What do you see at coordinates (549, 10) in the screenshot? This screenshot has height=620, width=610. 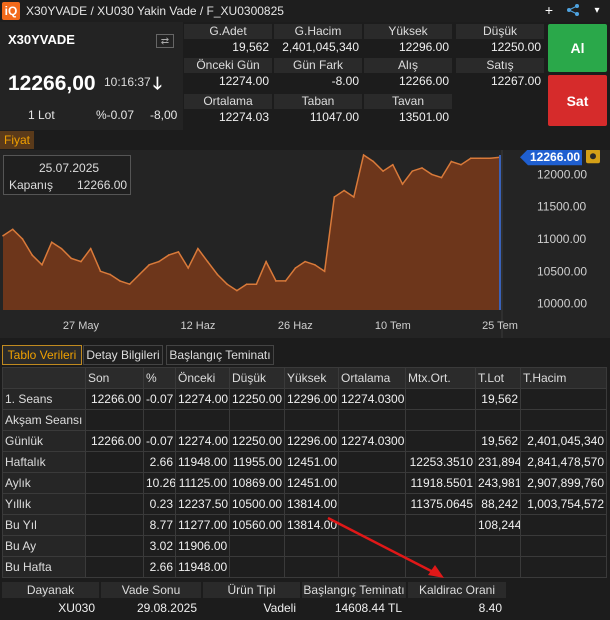 I see `plus-icon: +` at bounding box center [549, 10].